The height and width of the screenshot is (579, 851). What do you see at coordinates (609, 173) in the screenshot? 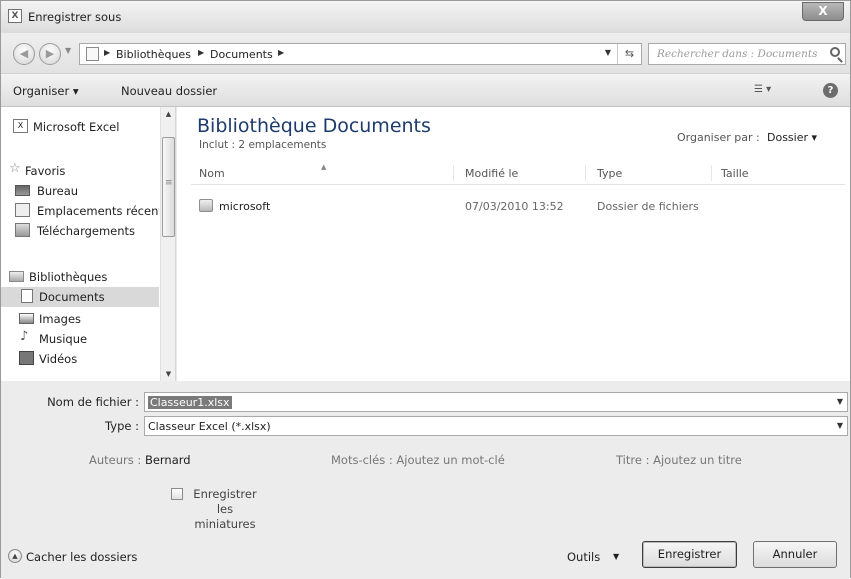
I see `column-header-type: Type` at bounding box center [609, 173].